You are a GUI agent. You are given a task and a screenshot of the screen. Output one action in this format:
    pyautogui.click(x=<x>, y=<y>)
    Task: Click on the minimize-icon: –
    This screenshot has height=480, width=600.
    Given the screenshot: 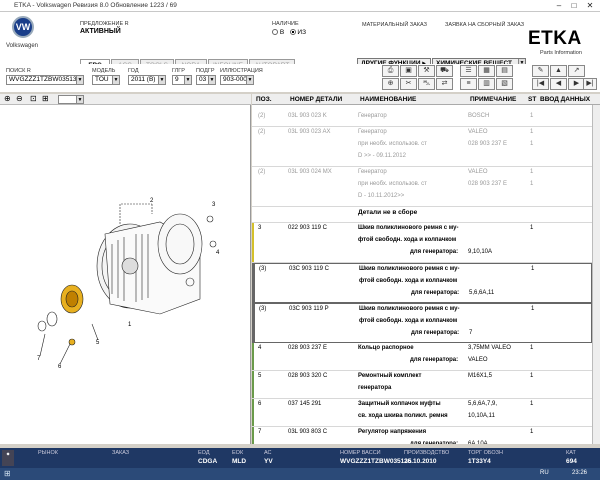 What is the action you would take?
    pyautogui.click(x=559, y=6)
    